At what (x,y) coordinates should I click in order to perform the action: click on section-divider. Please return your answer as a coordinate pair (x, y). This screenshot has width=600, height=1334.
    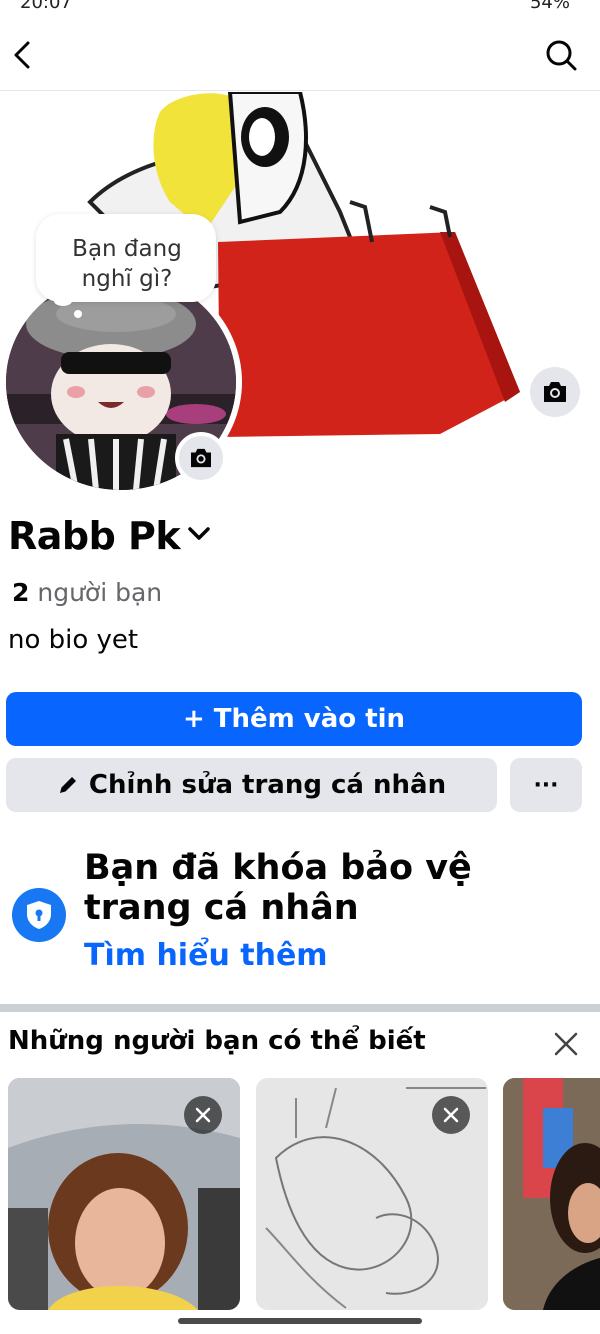
    Looking at the image, I should click on (300, 1008).